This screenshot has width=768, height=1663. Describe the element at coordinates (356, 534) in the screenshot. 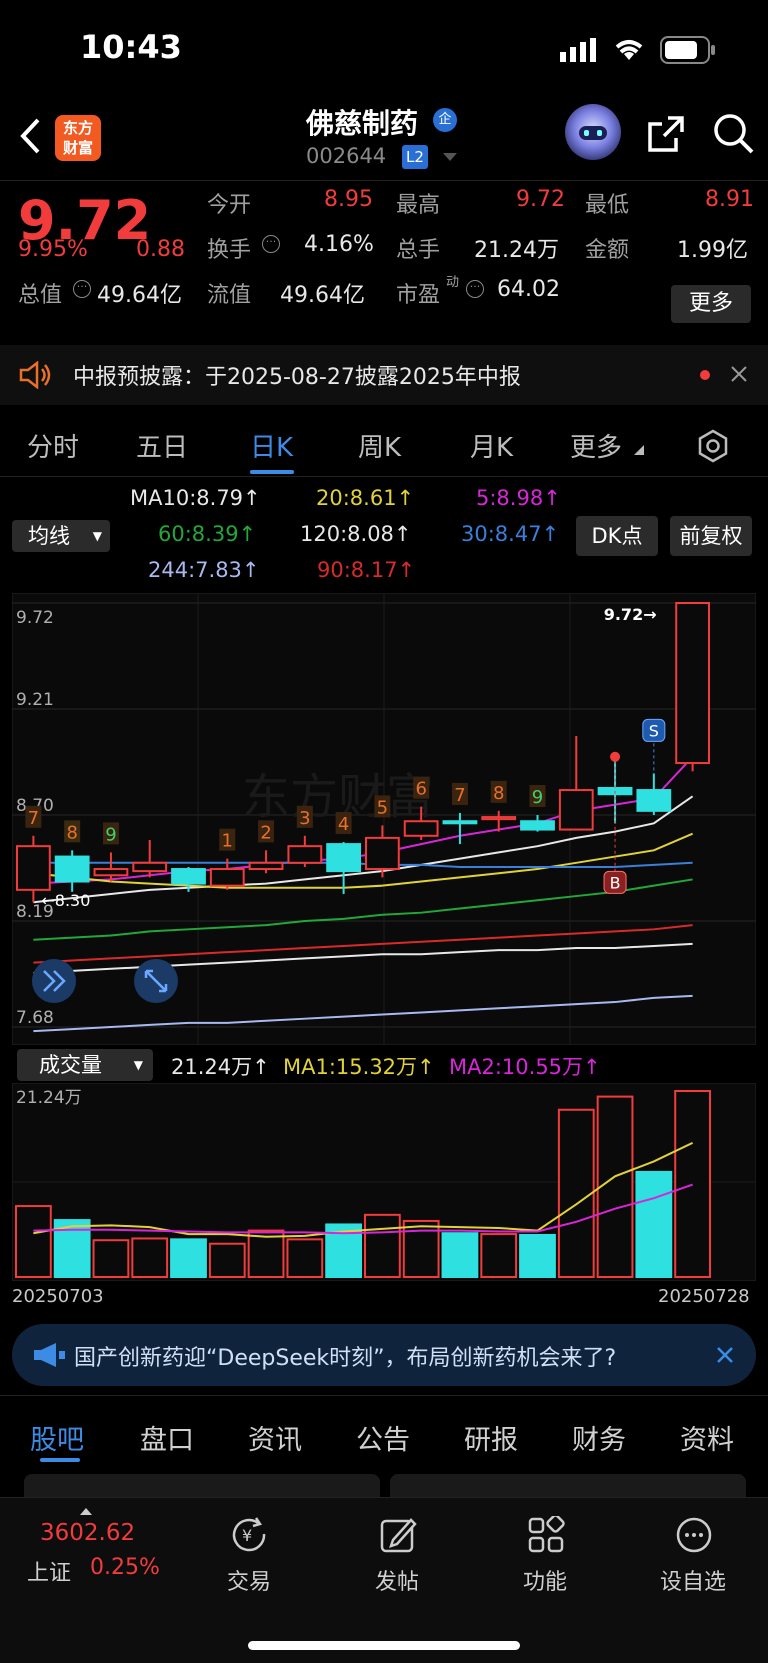

I see `ma120-value: 120:8.08↑` at that location.